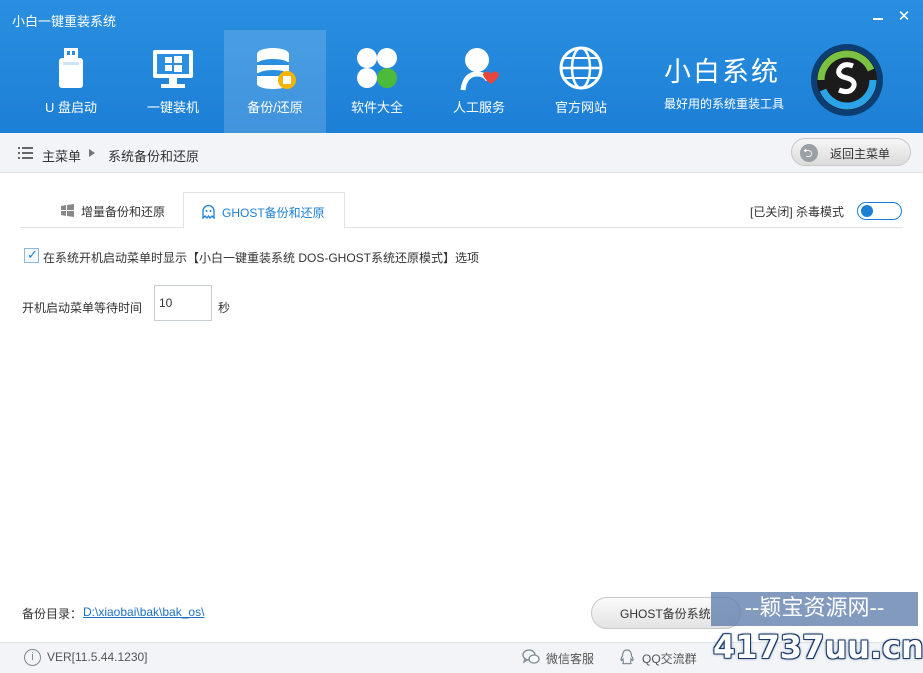  Describe the element at coordinates (570, 658) in the screenshot. I see `wechat-support-link: 微信客服` at that location.